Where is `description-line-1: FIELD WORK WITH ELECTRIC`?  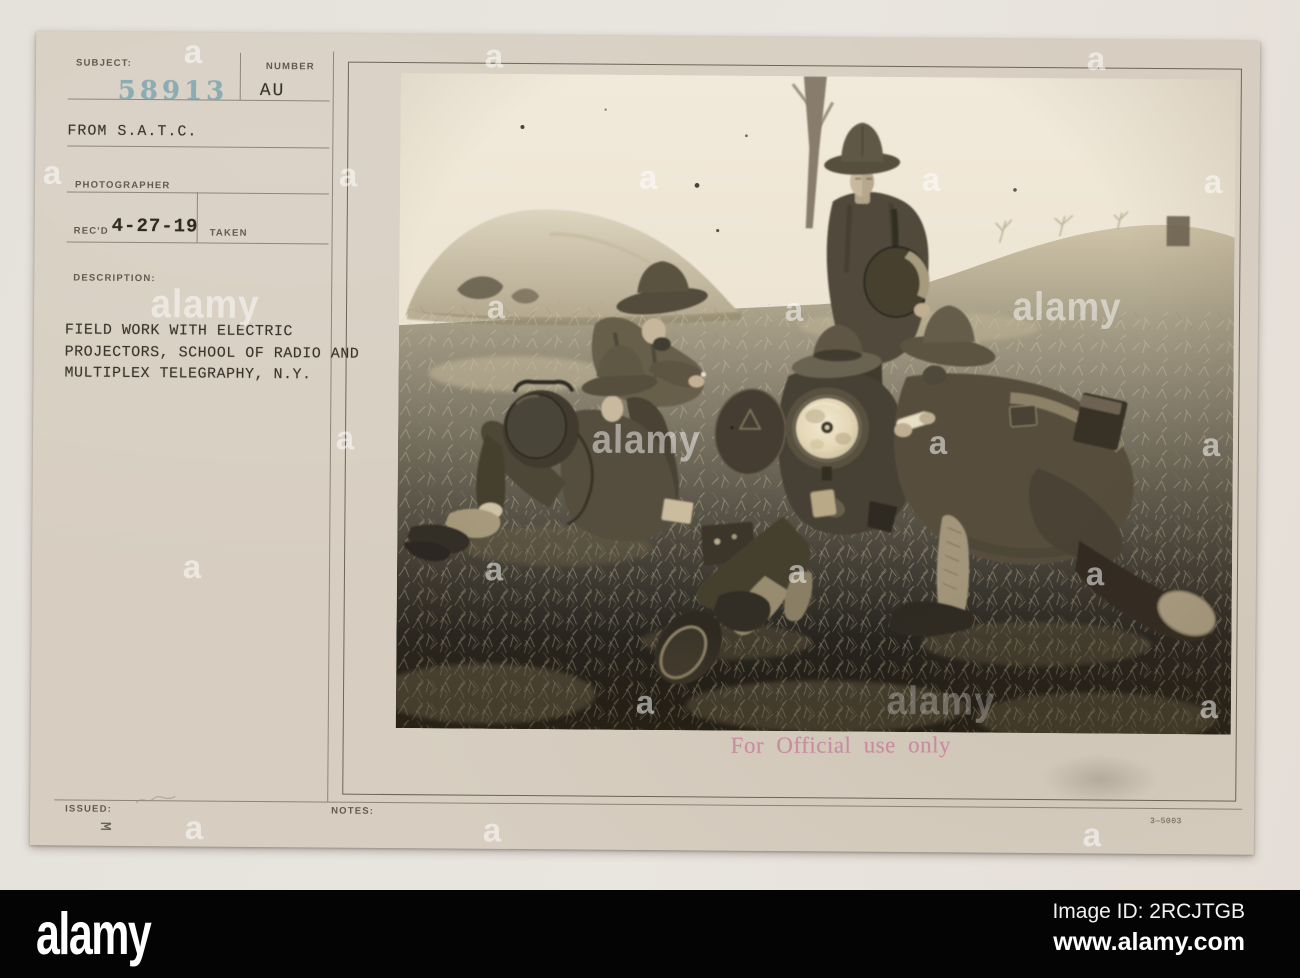 description-line-1: FIELD WORK WITH ELECTRIC is located at coordinates (178, 331).